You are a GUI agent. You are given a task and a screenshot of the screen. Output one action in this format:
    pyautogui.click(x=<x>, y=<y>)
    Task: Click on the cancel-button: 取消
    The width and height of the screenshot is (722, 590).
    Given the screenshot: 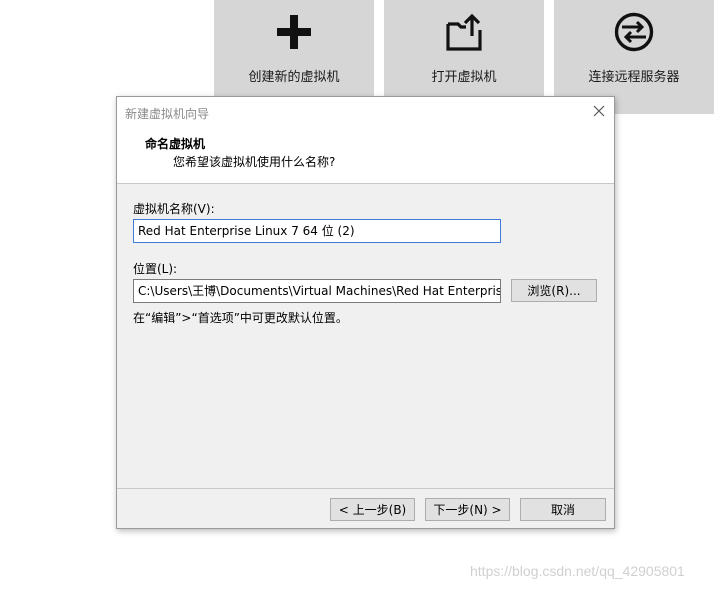 What is the action you would take?
    pyautogui.click(x=563, y=509)
    